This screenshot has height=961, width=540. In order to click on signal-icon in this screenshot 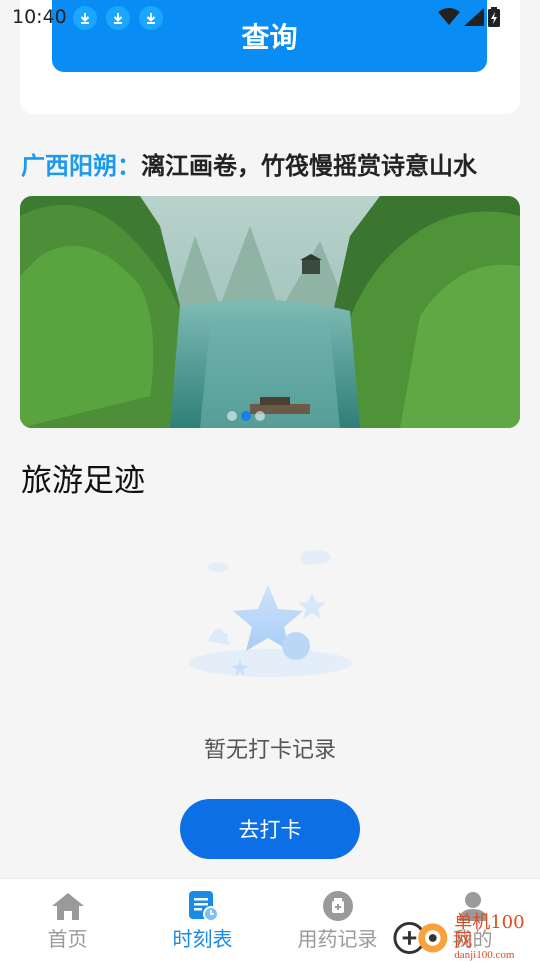, I will do `click(474, 17)`.